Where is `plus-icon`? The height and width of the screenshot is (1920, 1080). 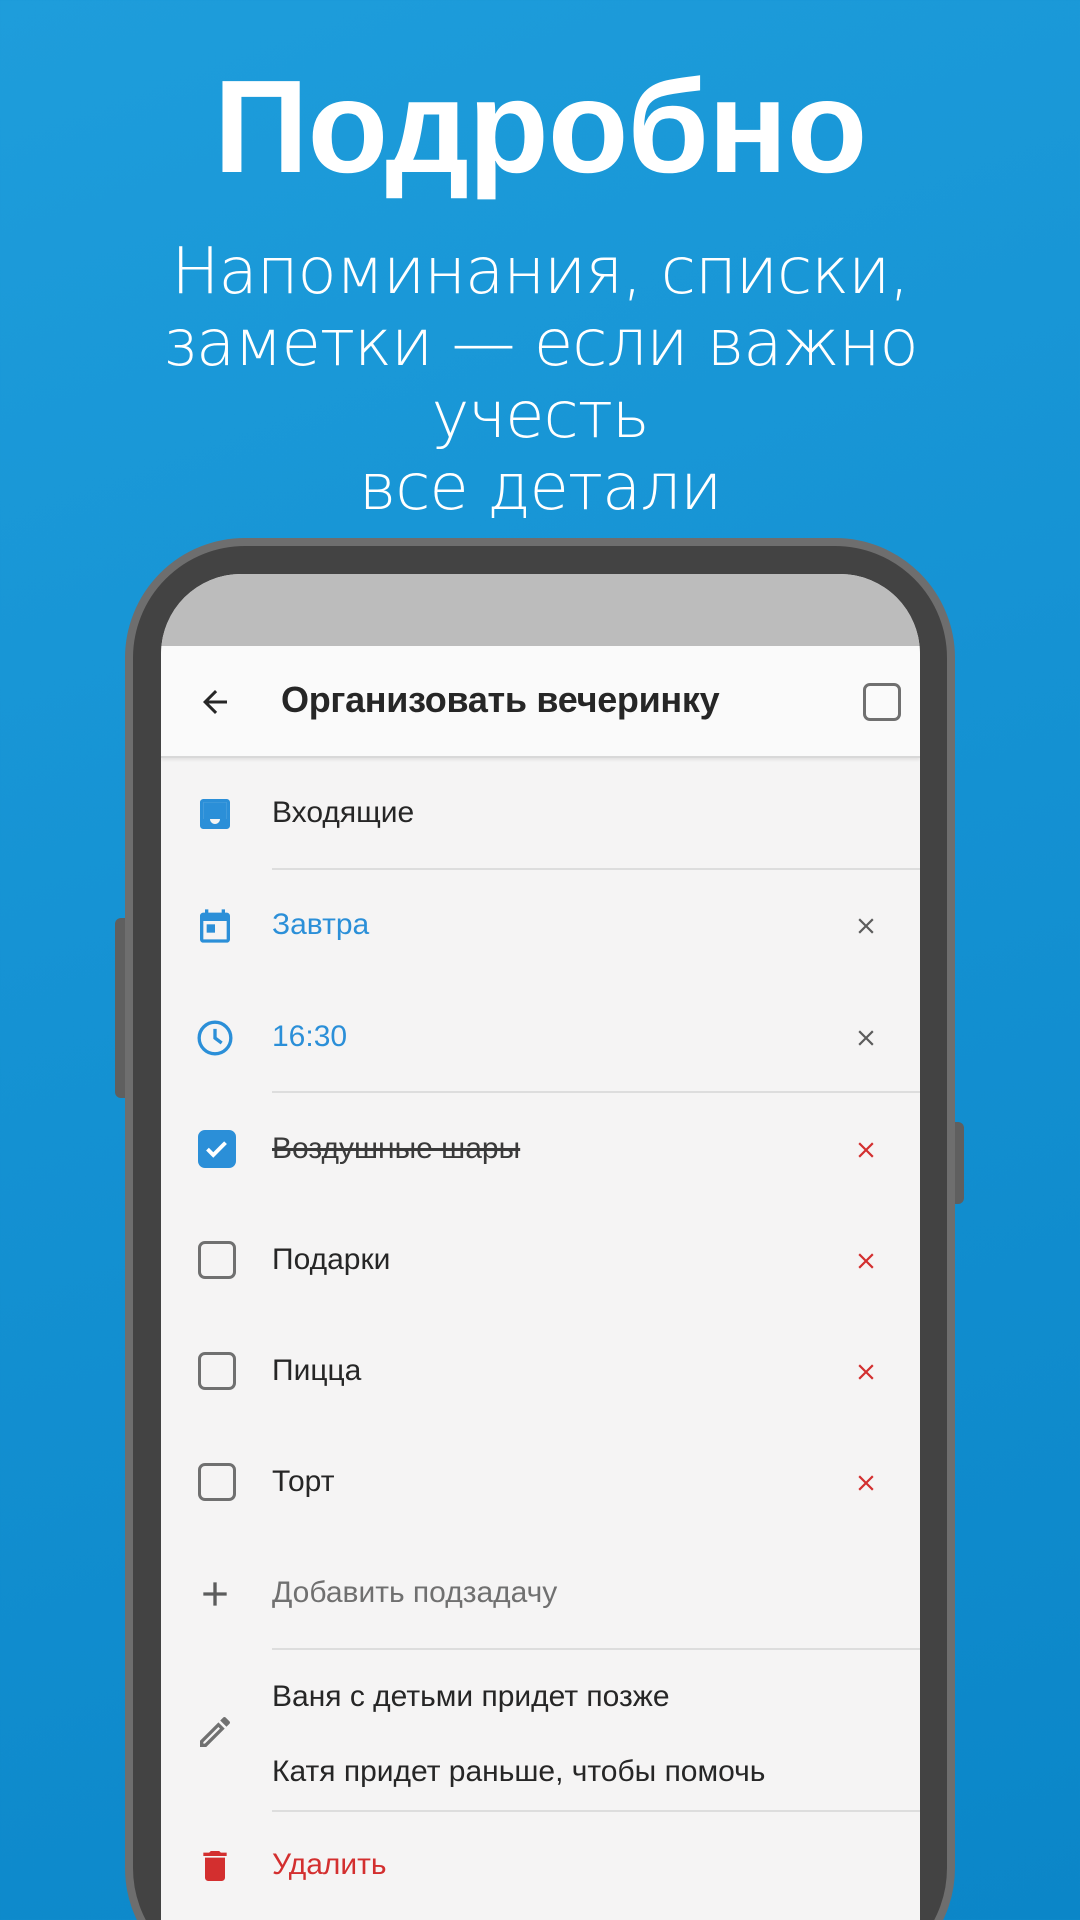 plus-icon is located at coordinates (215, 1594).